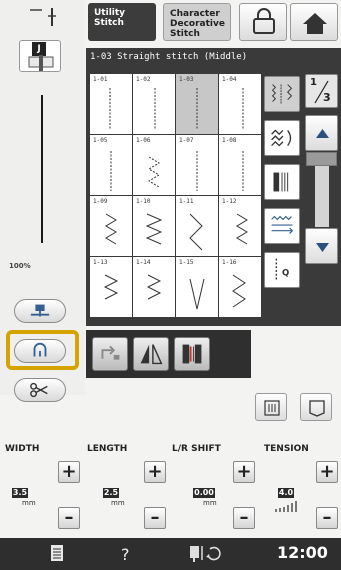 The height and width of the screenshot is (570, 341). I want to click on tension-value: 4.0, so click(286, 493).